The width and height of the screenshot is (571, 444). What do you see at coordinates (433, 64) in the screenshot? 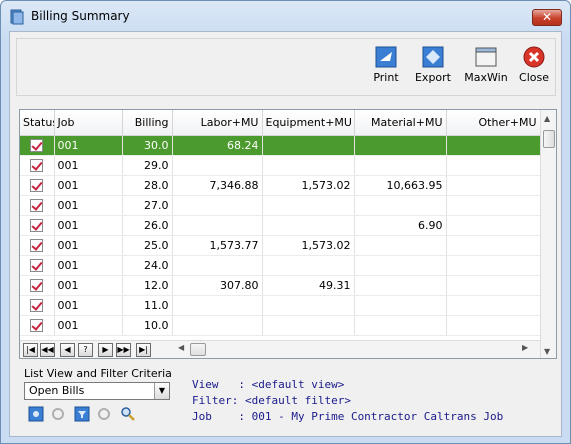
I see `export-button: Export` at bounding box center [433, 64].